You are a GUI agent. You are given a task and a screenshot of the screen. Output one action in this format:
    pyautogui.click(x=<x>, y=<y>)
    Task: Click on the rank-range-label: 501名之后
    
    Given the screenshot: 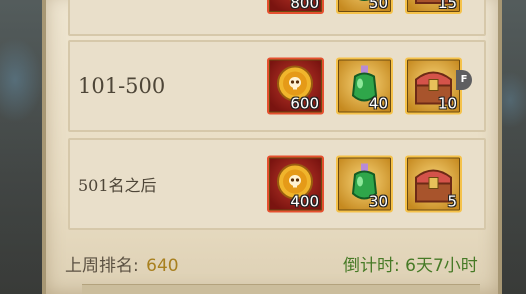 What is the action you would take?
    pyautogui.click(x=117, y=185)
    